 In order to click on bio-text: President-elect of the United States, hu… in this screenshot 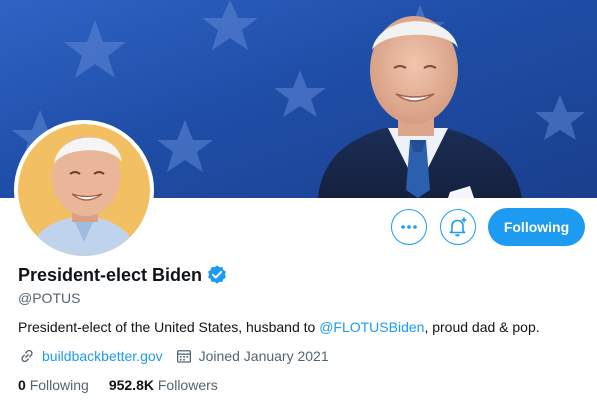, I will do `click(169, 327)`.